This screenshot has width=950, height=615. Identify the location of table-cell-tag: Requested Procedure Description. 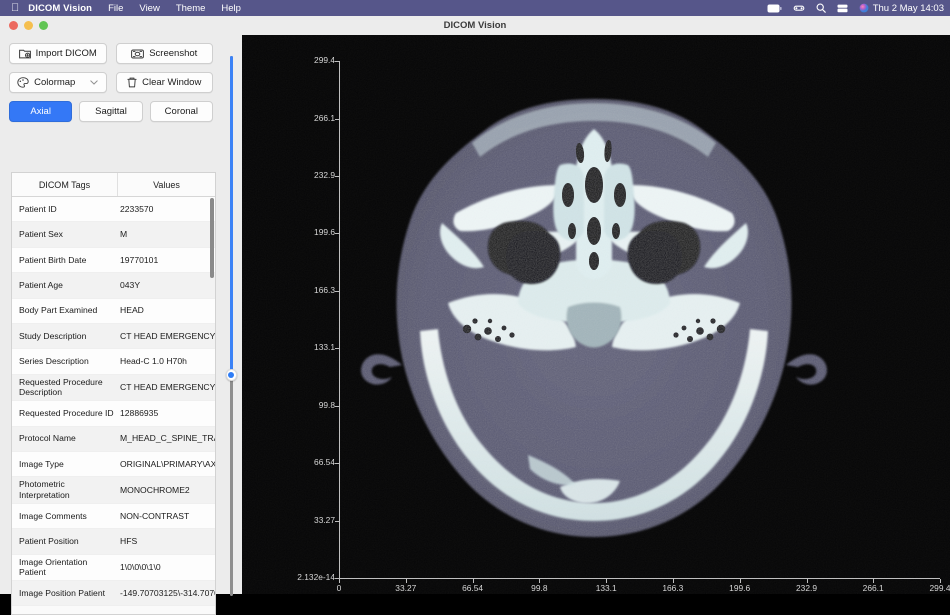
(61, 387).